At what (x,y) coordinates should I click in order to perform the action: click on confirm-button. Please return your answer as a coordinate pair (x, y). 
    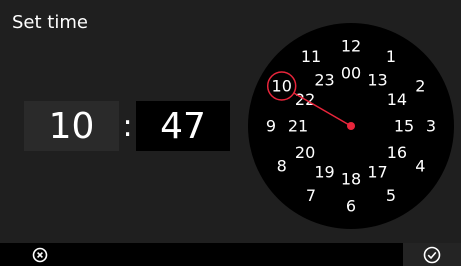
    Looking at the image, I should click on (432, 254).